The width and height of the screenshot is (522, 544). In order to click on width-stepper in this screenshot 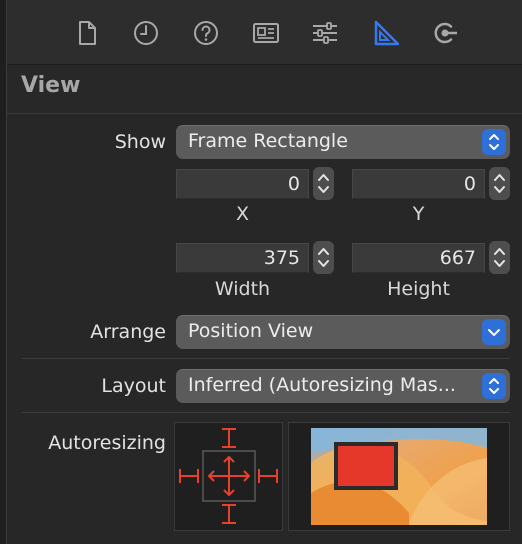, I will do `click(323, 257)`.